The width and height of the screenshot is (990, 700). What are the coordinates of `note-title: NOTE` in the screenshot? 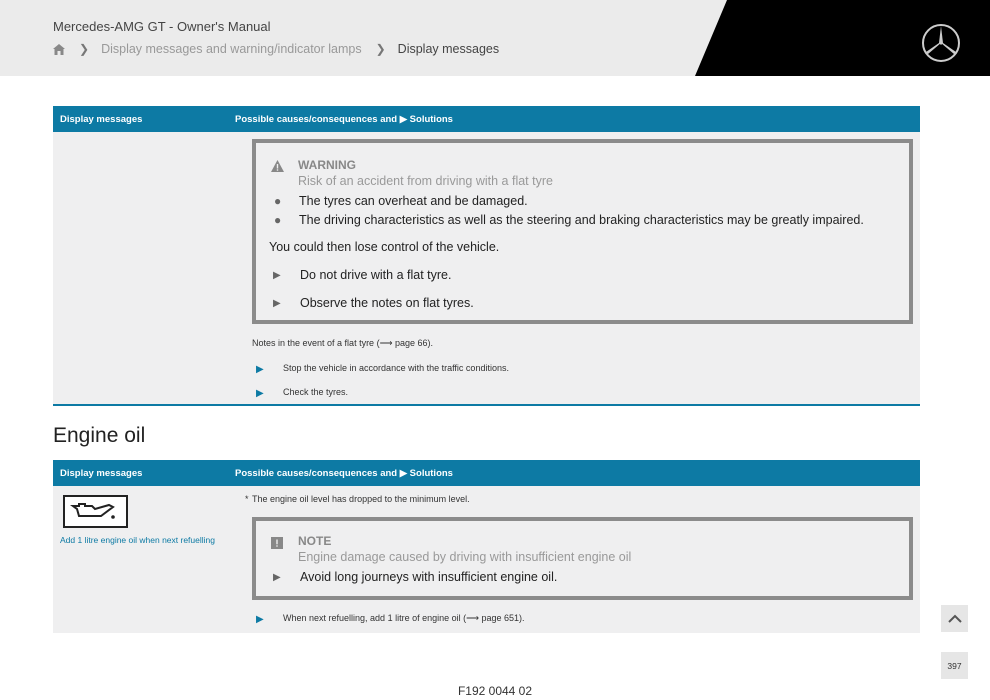 It's located at (315, 541).